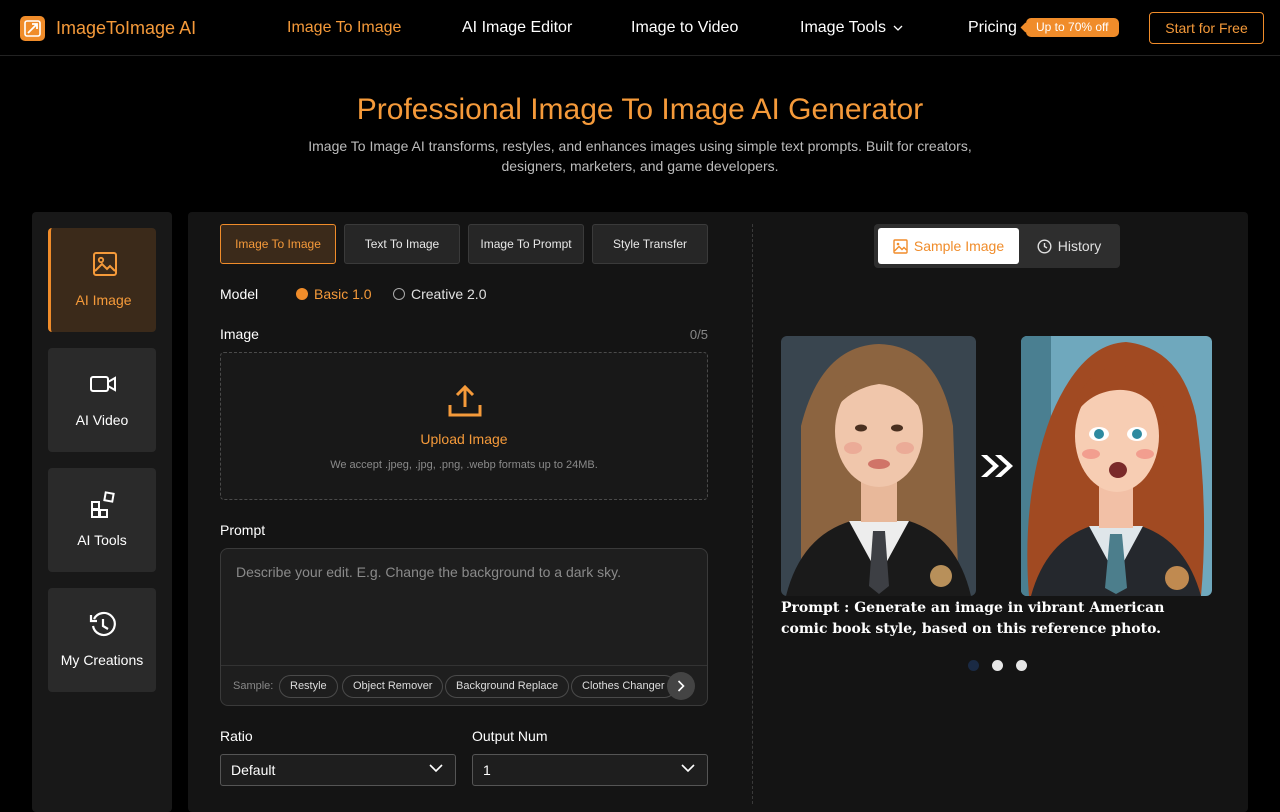 The width and height of the screenshot is (1280, 812). Describe the element at coordinates (102, 540) in the screenshot. I see `sidebar-item-label: AI Tools` at that location.